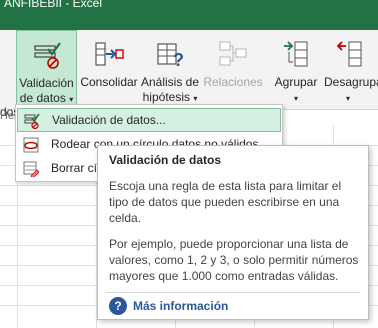 This screenshot has width=378, height=328. Describe the element at coordinates (350, 70) in the screenshot. I see `ungroup-button: Desagrupa ▾` at that location.